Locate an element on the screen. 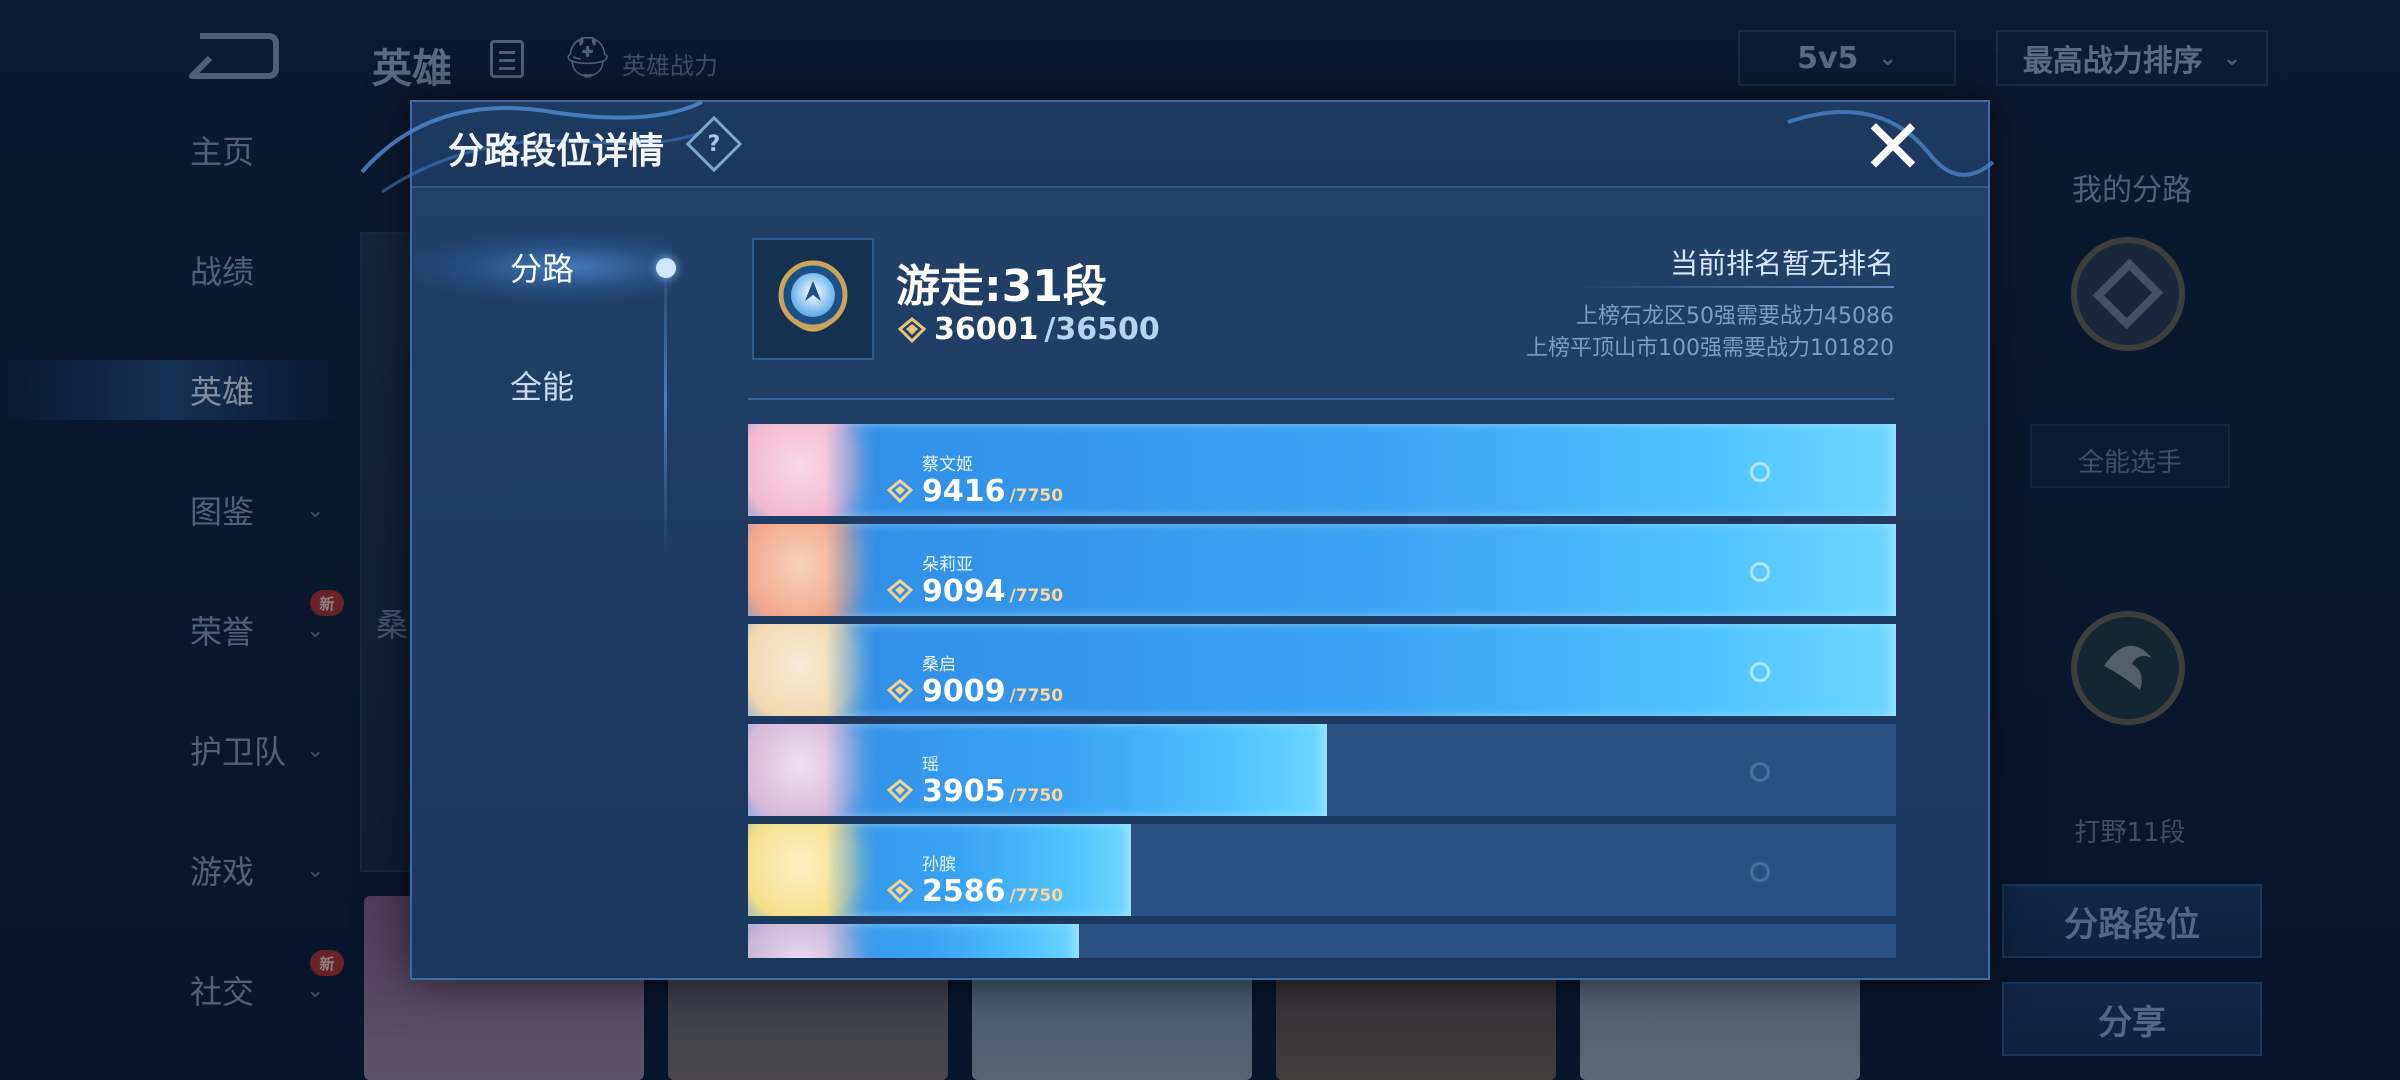  hero-power-row: 蔡文姬 9416/7750 is located at coordinates (1322, 470).